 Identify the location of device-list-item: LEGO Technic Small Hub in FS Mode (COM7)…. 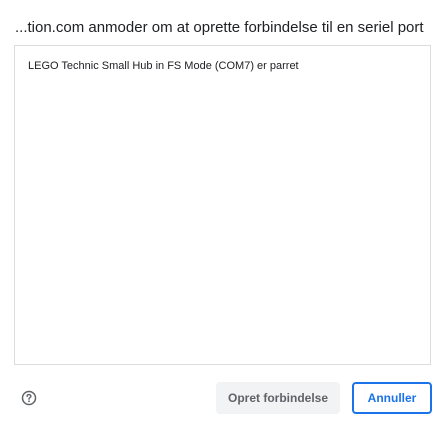
(222, 59).